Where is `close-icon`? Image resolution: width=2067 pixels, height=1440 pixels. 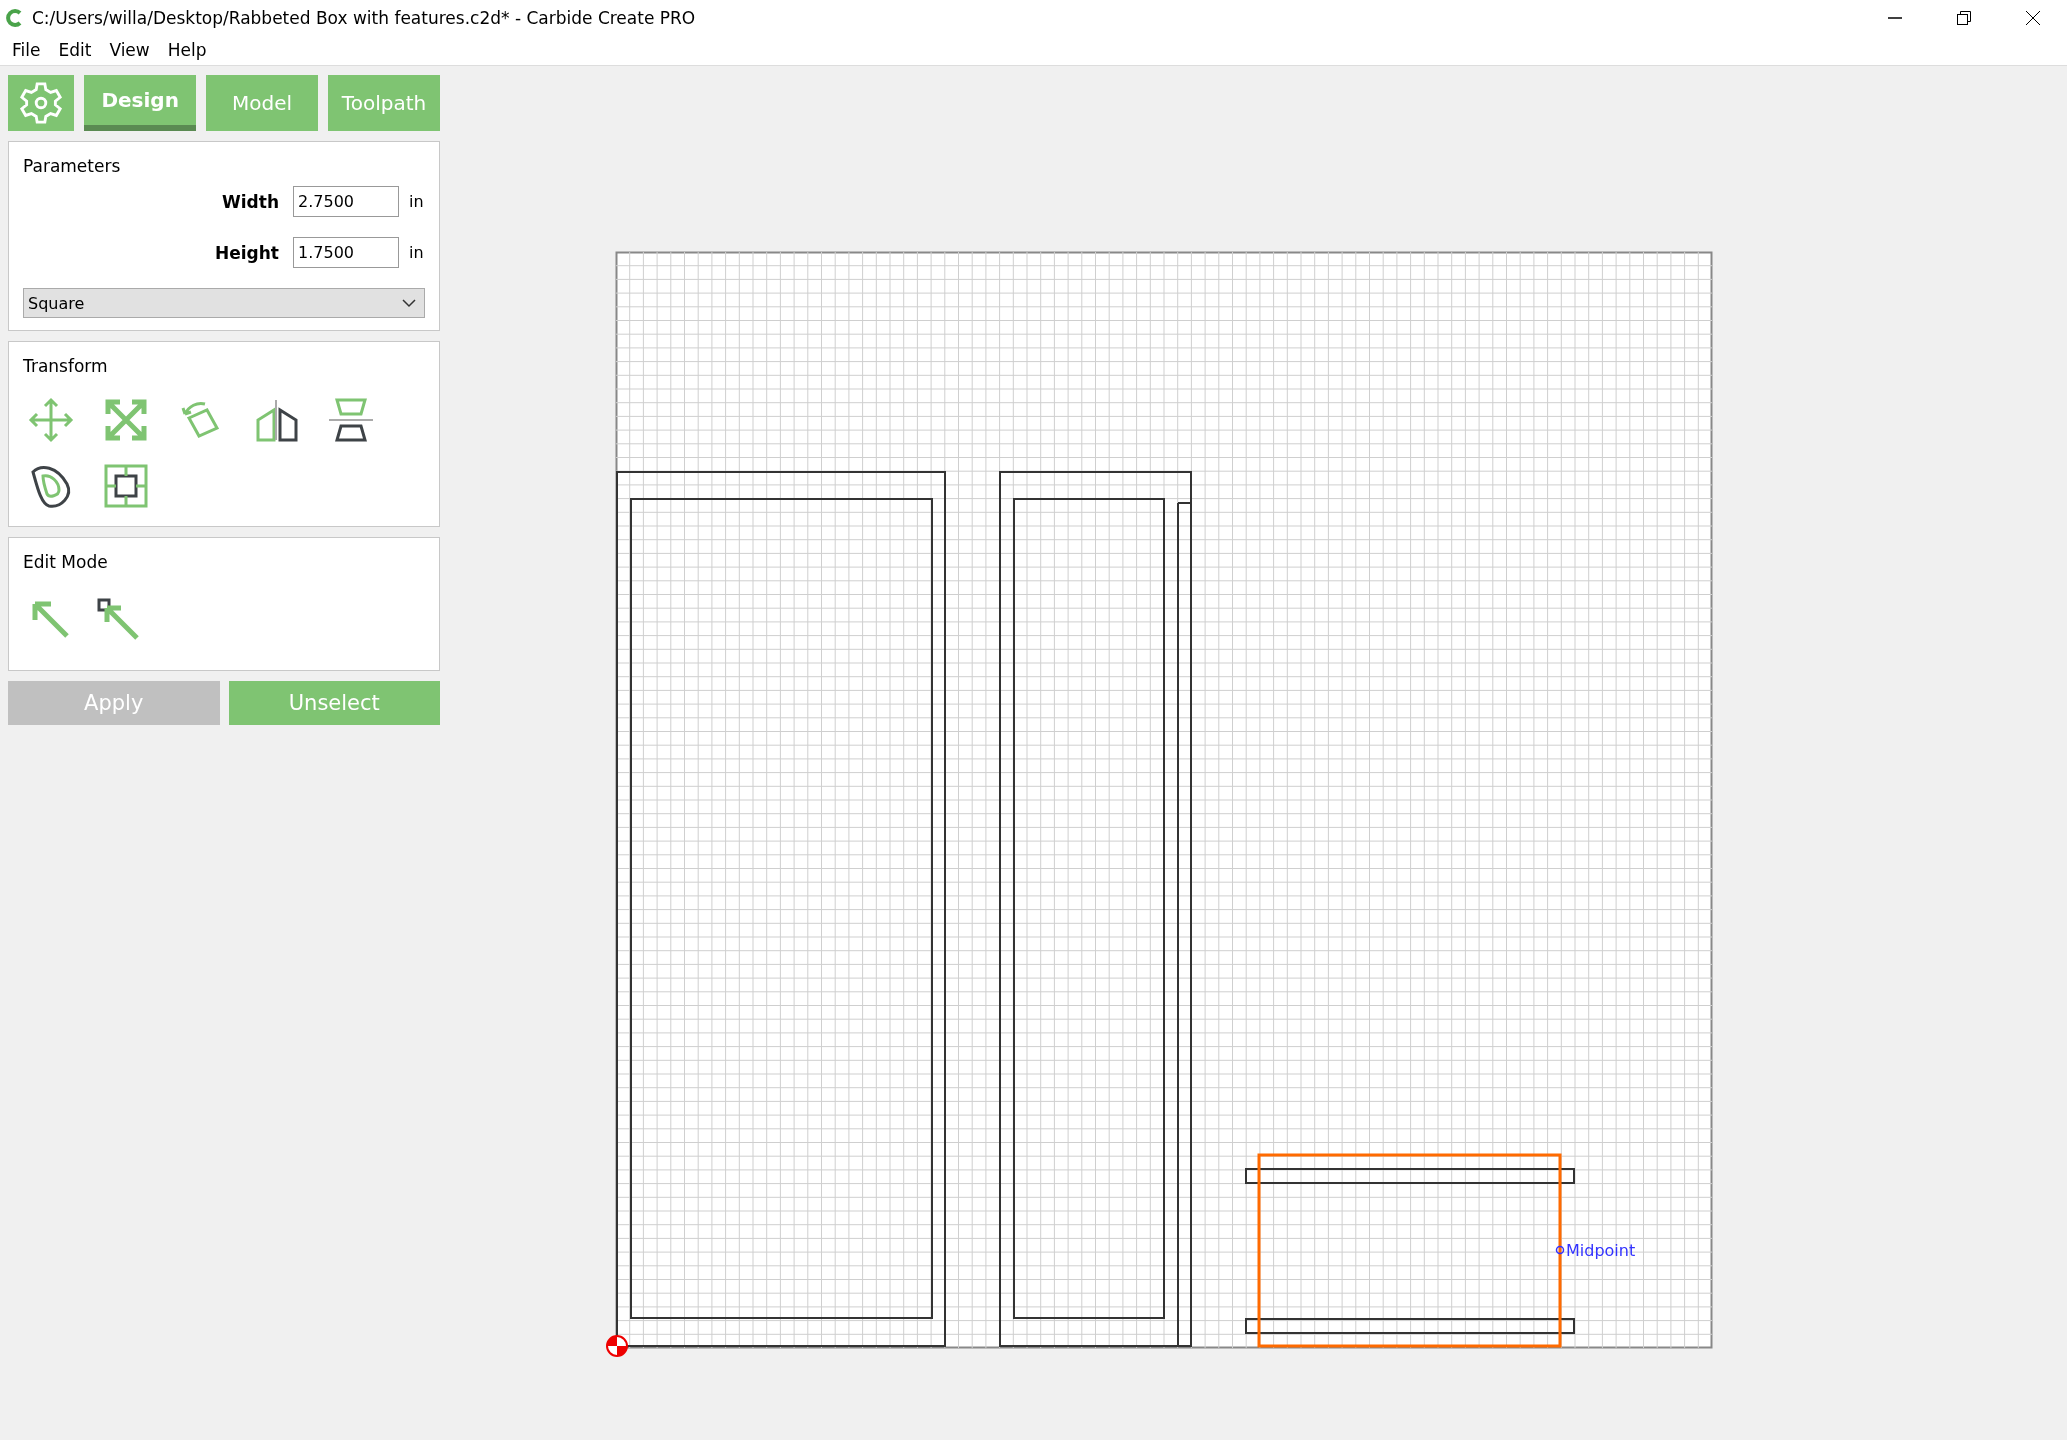
close-icon is located at coordinates (2032, 17).